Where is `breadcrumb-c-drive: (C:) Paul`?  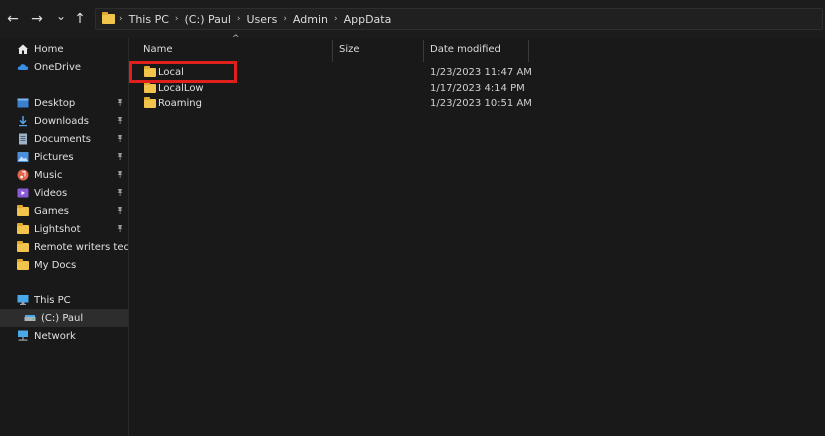
breadcrumb-c-drive: (C:) Paul is located at coordinates (208, 19).